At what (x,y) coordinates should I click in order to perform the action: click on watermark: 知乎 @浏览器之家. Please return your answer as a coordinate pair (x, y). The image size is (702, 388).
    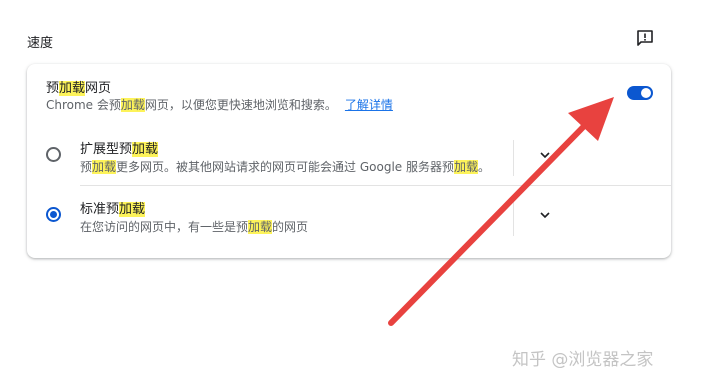
    Looking at the image, I should click on (583, 360).